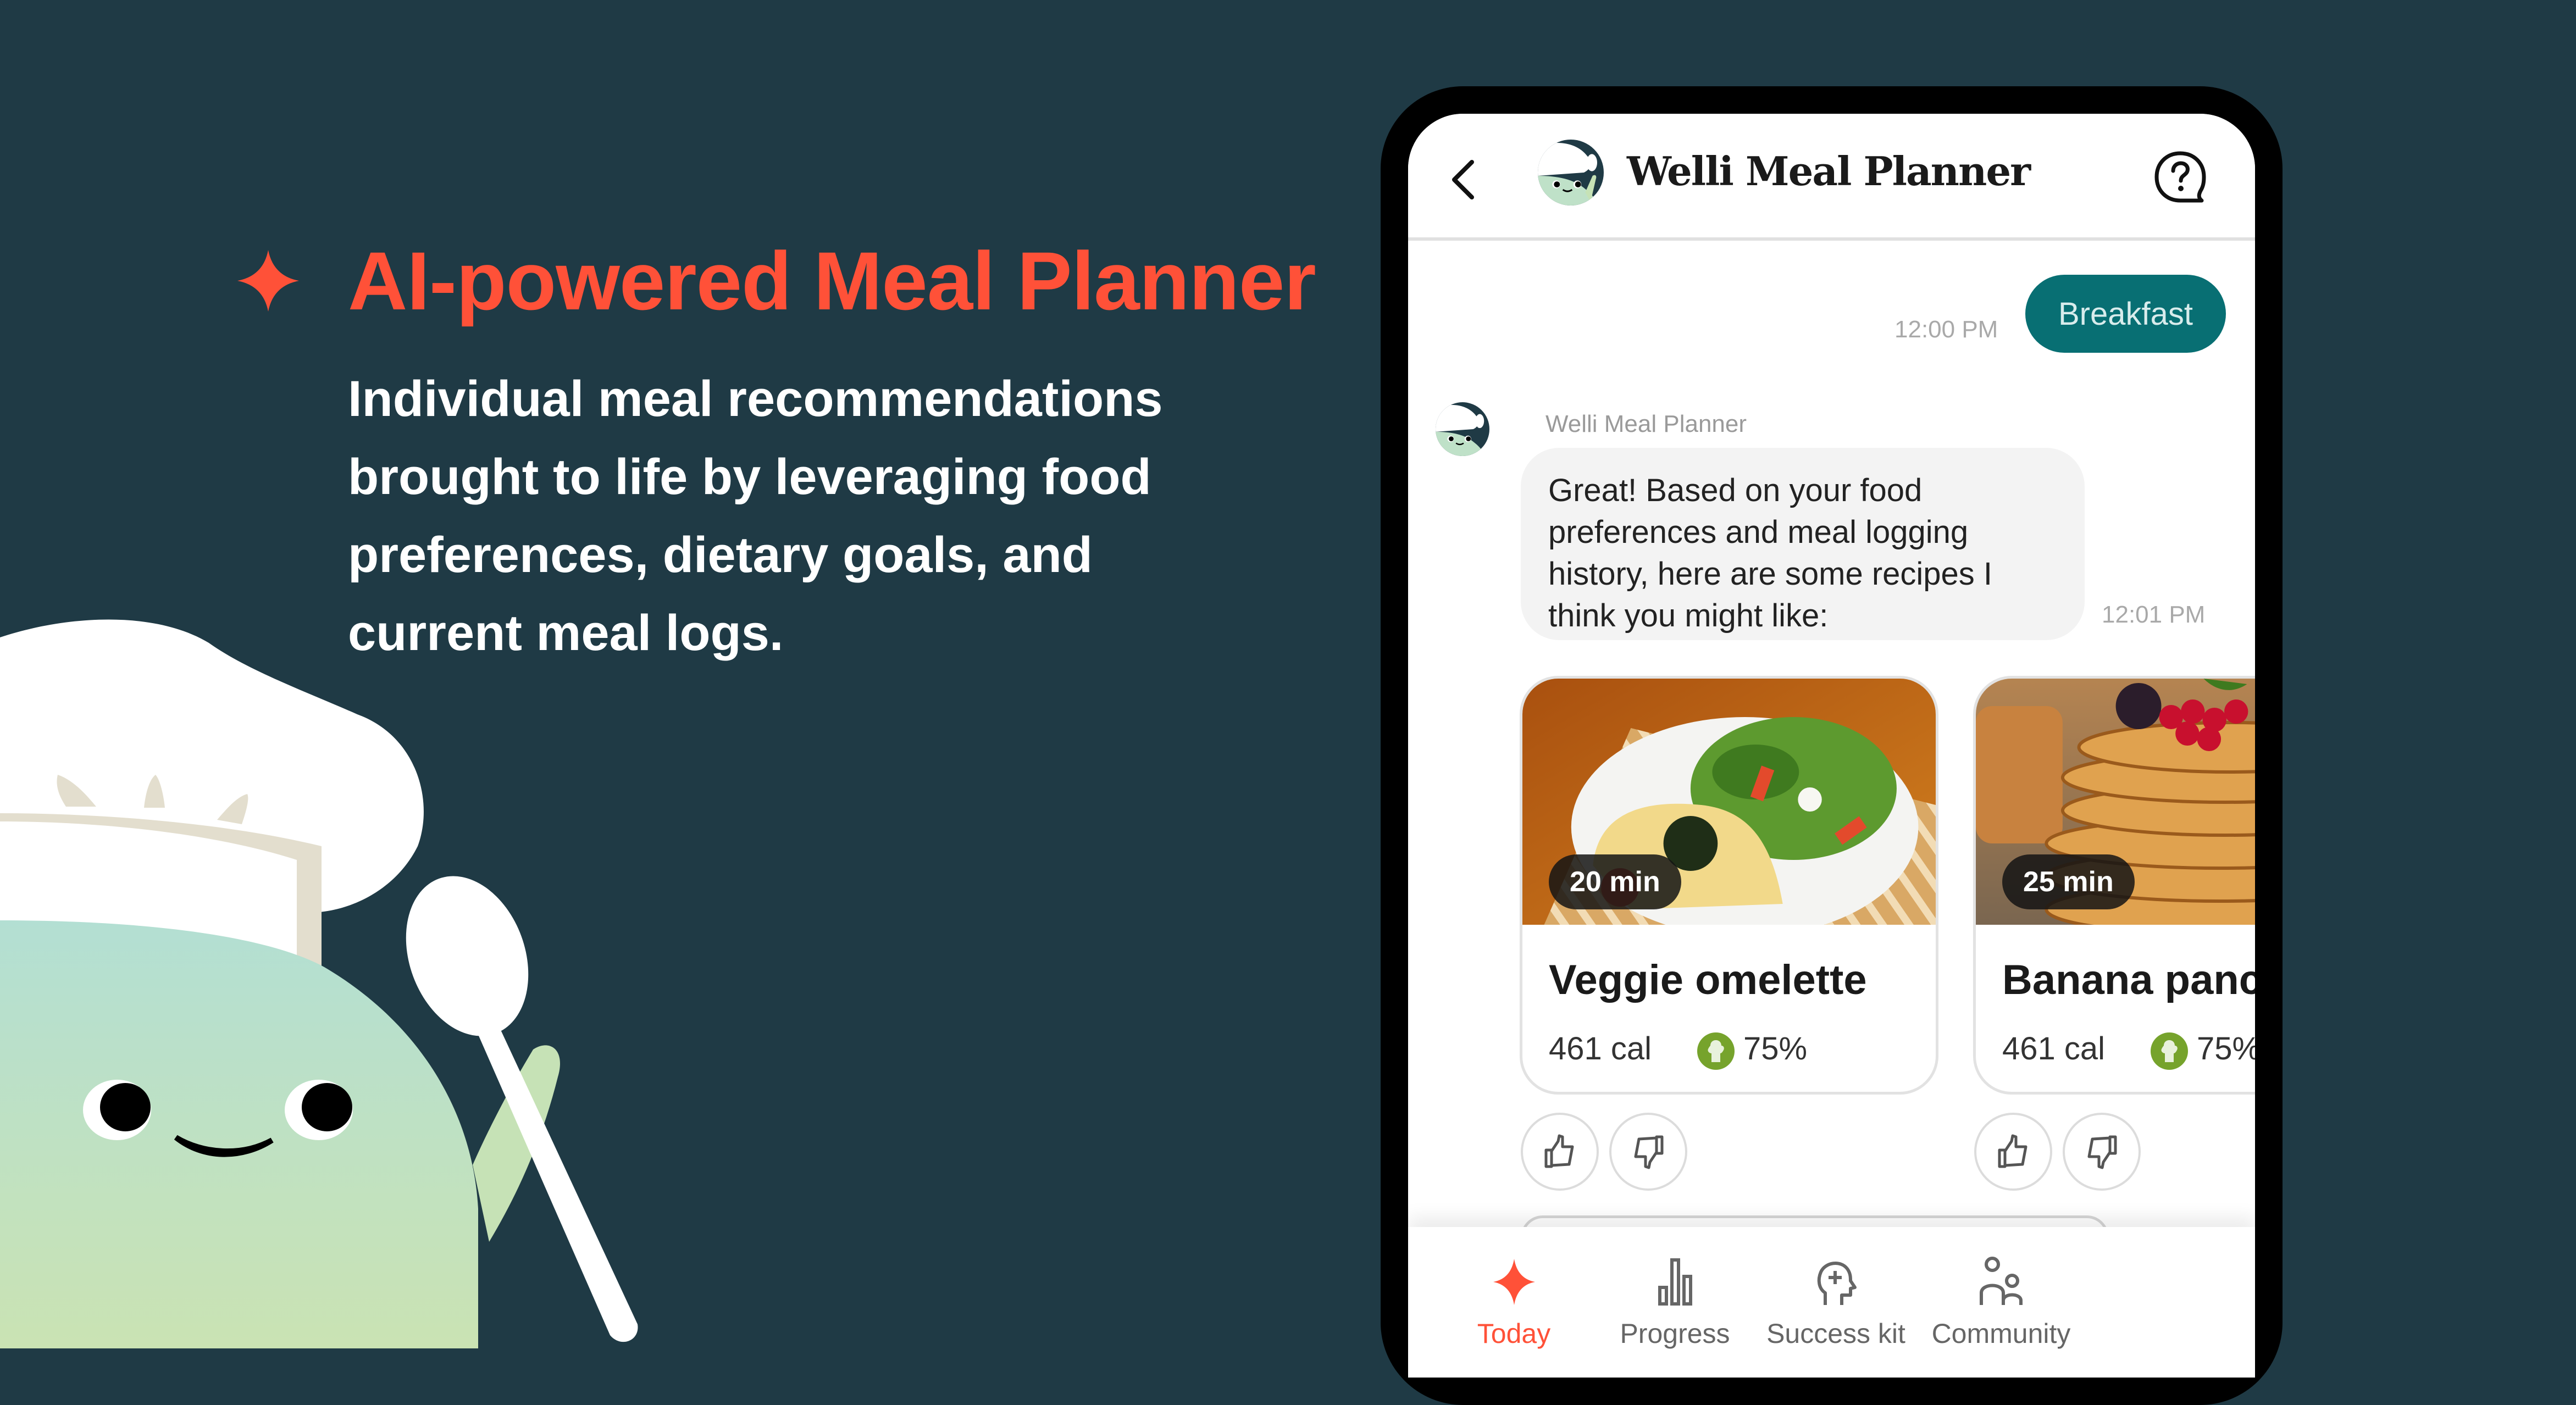 Image resolution: width=2576 pixels, height=1405 pixels. What do you see at coordinates (1829, 171) in the screenshot?
I see `app-title: Welli Meal Planner` at bounding box center [1829, 171].